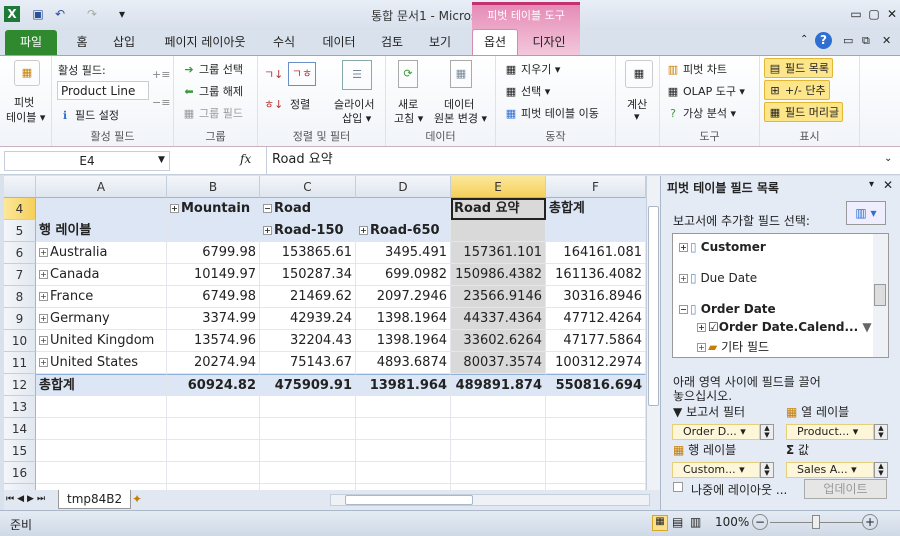 The height and width of the screenshot is (536, 900). I want to click on scroll-thumb, so click(653, 306).